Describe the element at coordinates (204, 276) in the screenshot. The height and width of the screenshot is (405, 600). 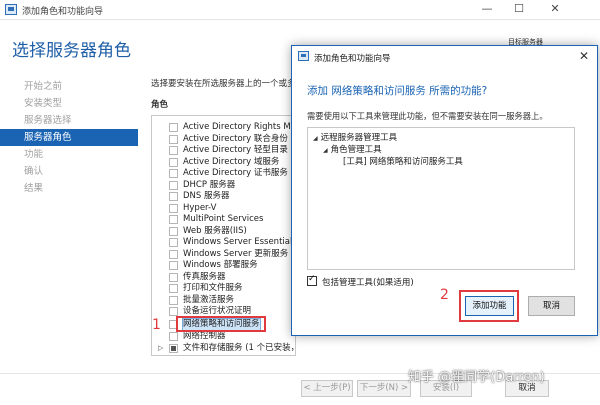
I see `role-label: 传真服务器` at that location.